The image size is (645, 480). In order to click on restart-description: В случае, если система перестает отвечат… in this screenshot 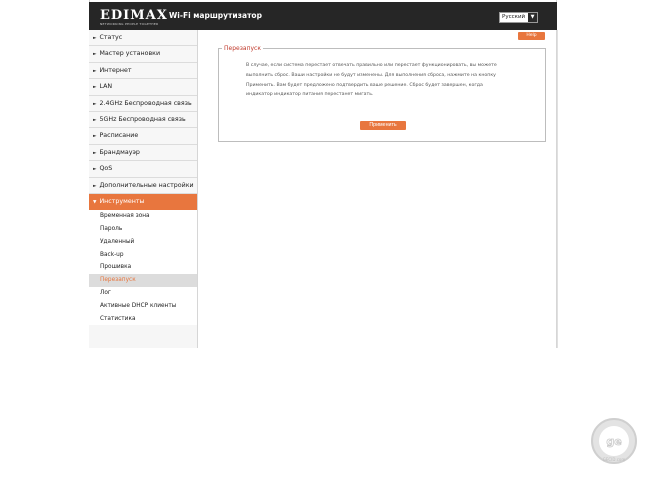, I will do `click(371, 80)`.